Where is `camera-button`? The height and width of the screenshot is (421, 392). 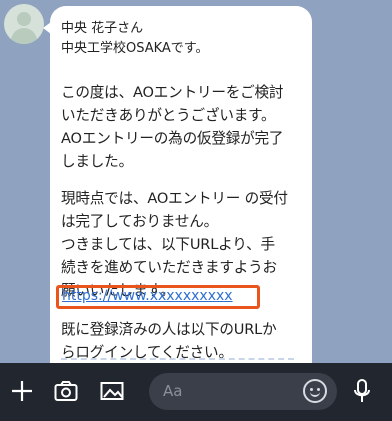 camera-button is located at coordinates (66, 391).